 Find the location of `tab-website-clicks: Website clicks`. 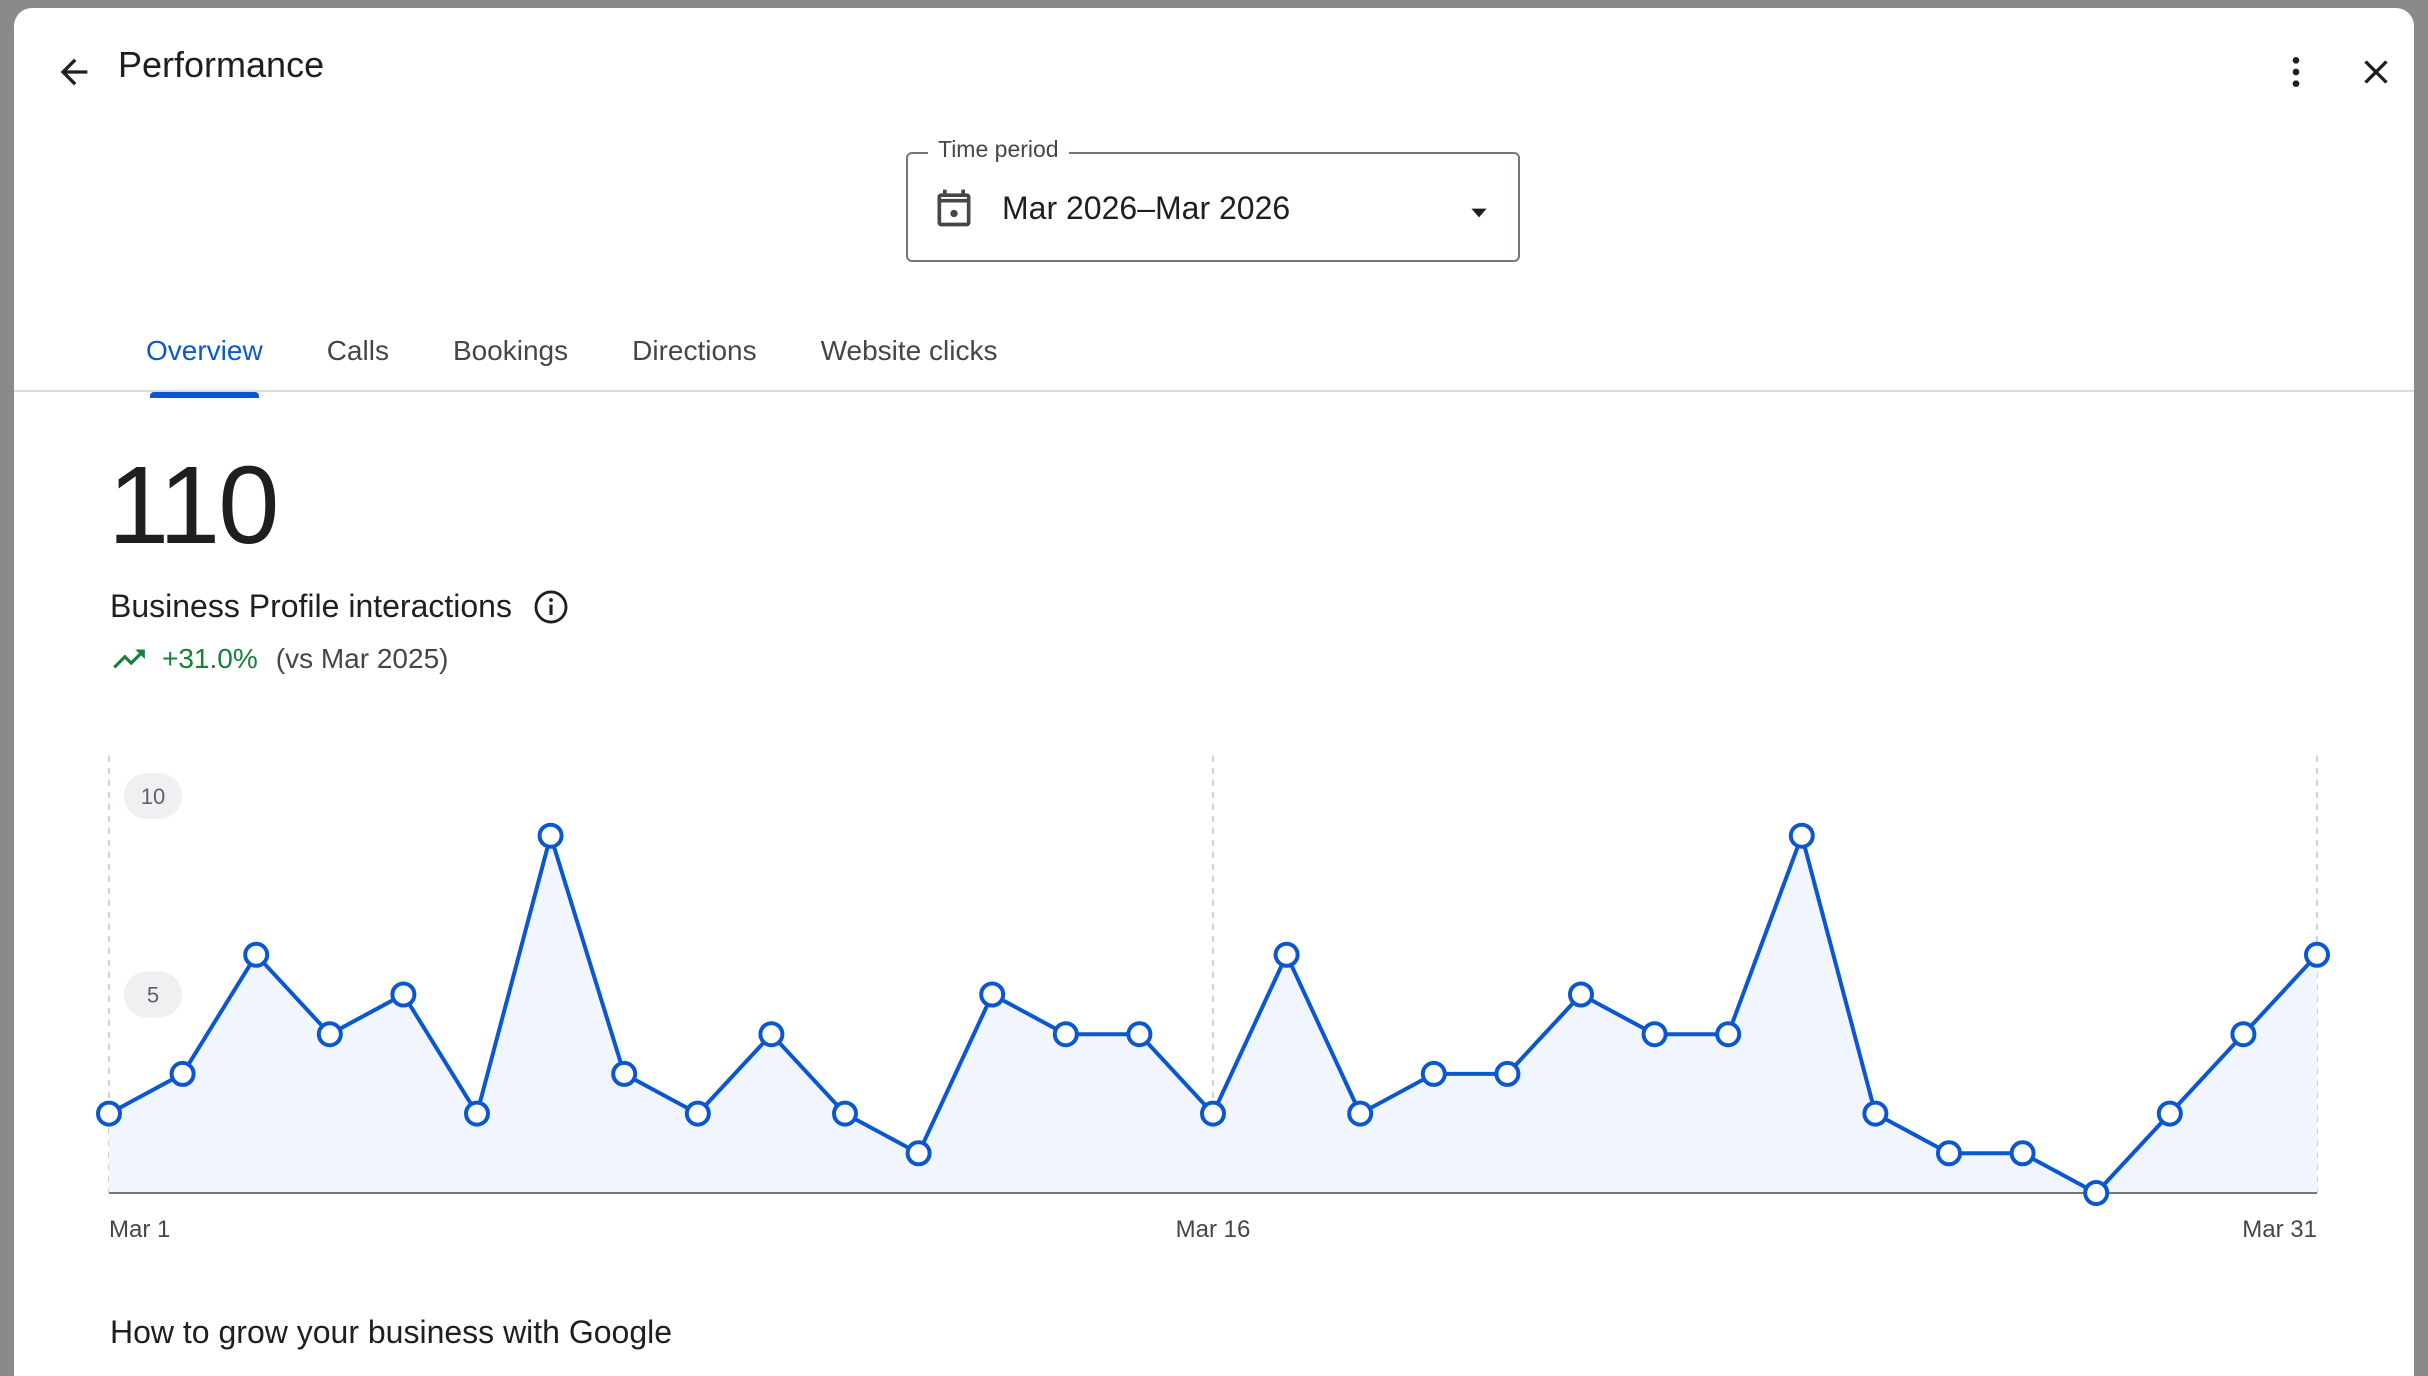

tab-website-clicks: Website clicks is located at coordinates (909, 351).